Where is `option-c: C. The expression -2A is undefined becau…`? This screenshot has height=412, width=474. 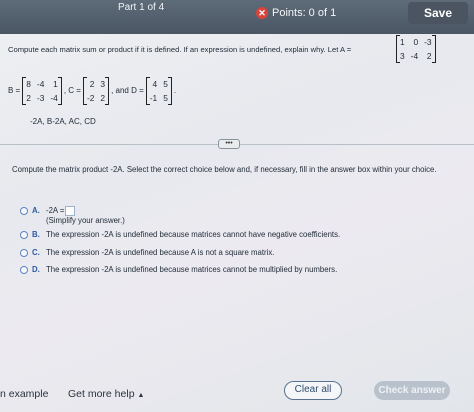
option-c: C. The expression -2A is undefined becau… is located at coordinates (147, 252).